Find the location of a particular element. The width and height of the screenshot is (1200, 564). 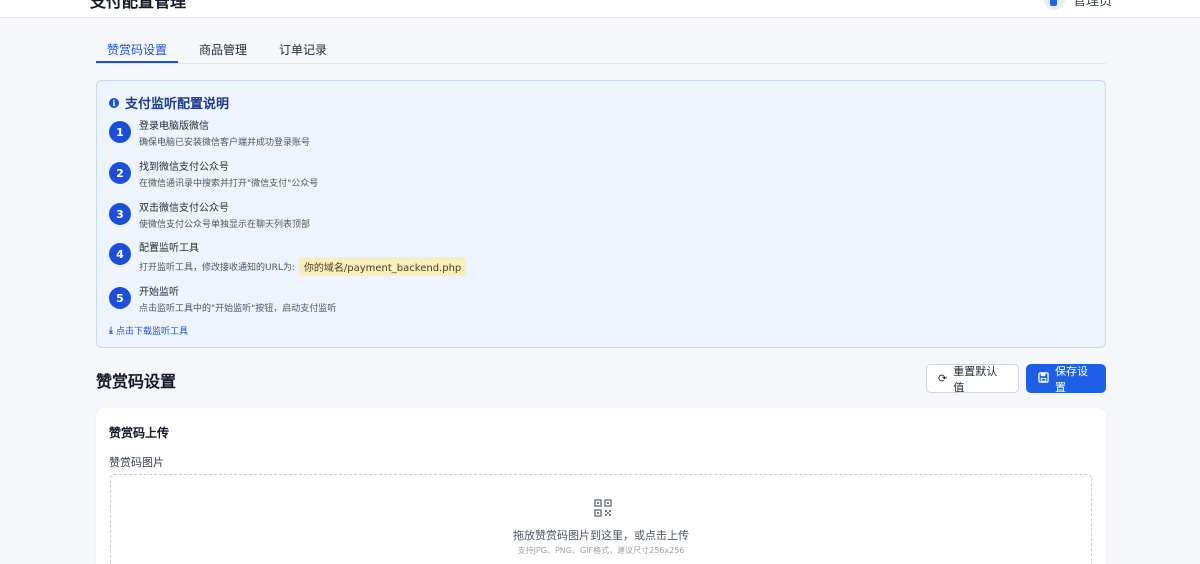

user-menu: 管理员 is located at coordinates (1077, 5).